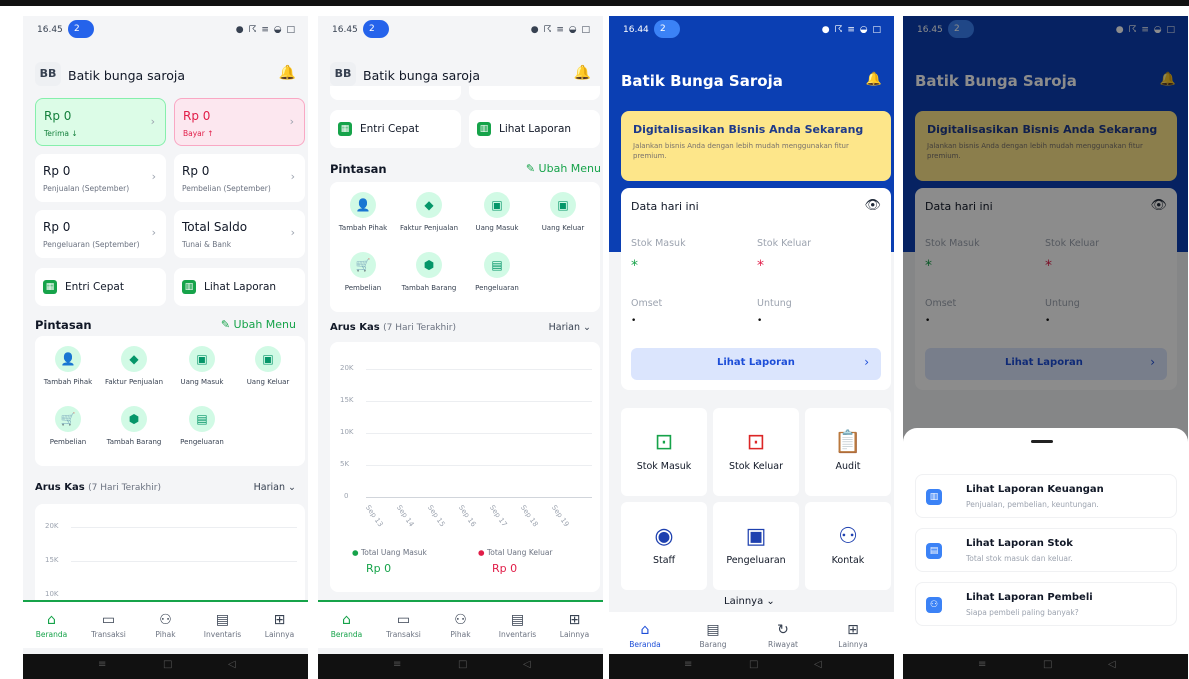  Describe the element at coordinates (239, 122) in the screenshot. I see `bayar-card: Rp 0 Bayar ↑ ›` at that location.